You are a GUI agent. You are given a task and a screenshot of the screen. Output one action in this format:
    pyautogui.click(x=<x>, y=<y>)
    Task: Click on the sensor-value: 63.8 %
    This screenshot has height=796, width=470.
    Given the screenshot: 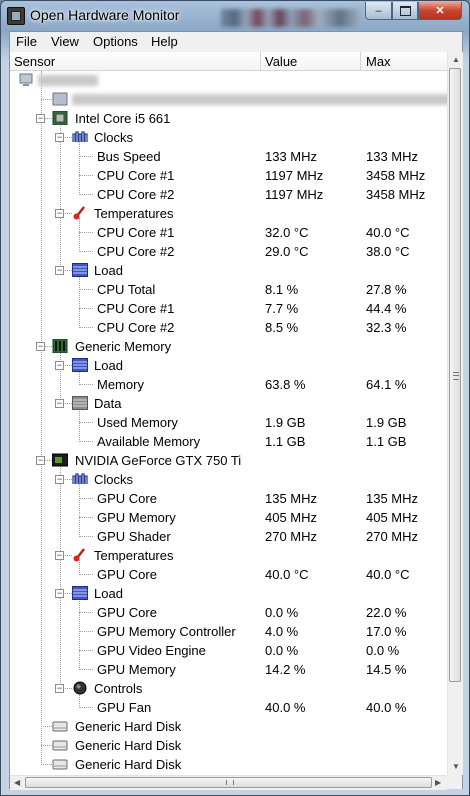 What is the action you would take?
    pyautogui.click(x=285, y=384)
    